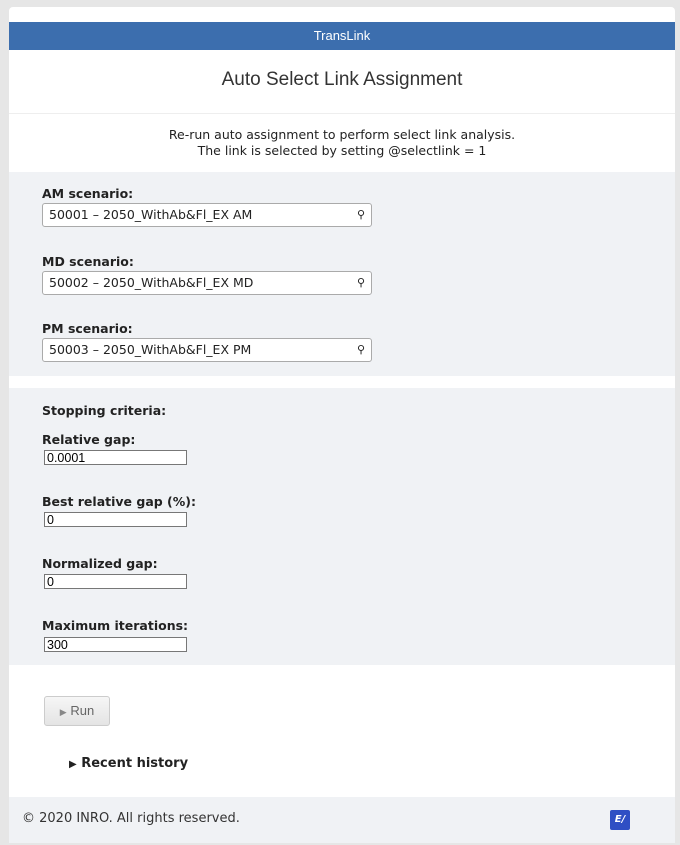  What do you see at coordinates (135, 763) in the screenshot?
I see `recent-history-label: Recent history` at bounding box center [135, 763].